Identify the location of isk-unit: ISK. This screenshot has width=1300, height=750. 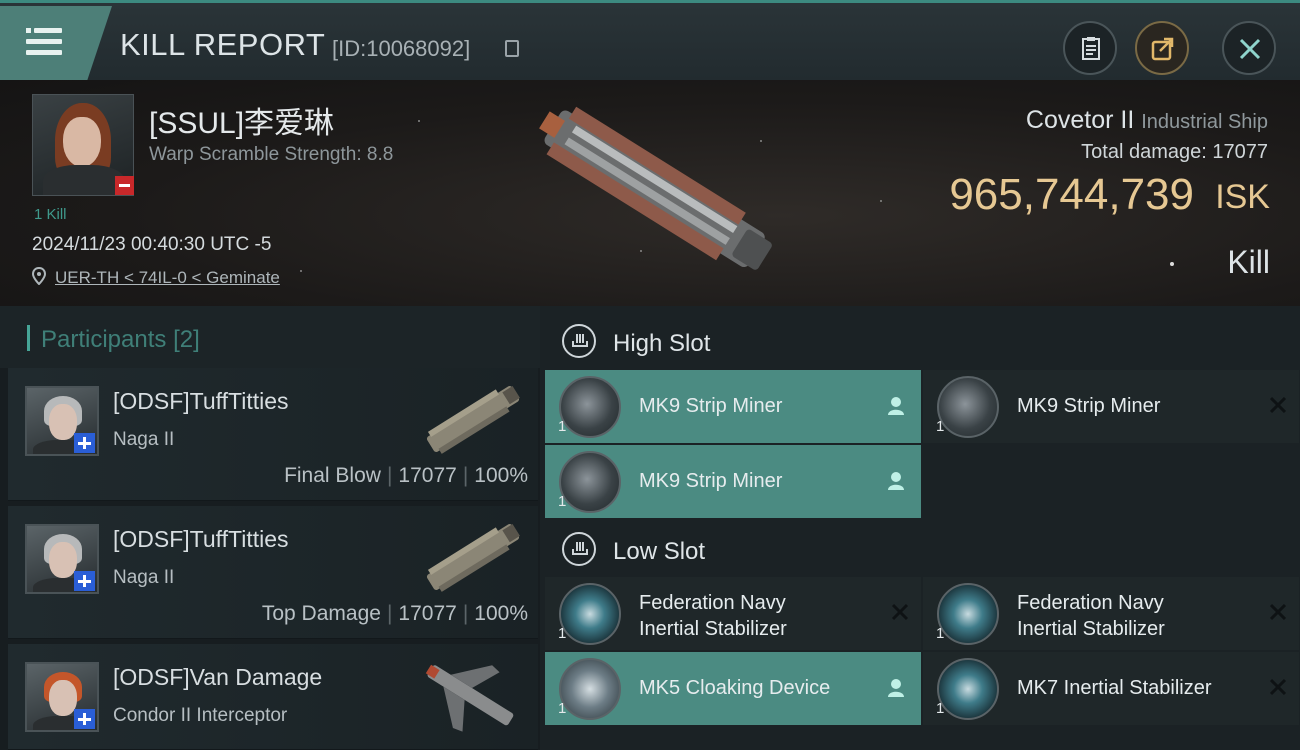
(1242, 197).